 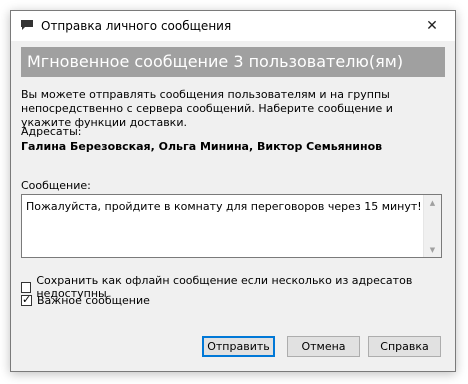 What do you see at coordinates (26, 287) in the screenshot?
I see `offline-checkbox` at bounding box center [26, 287].